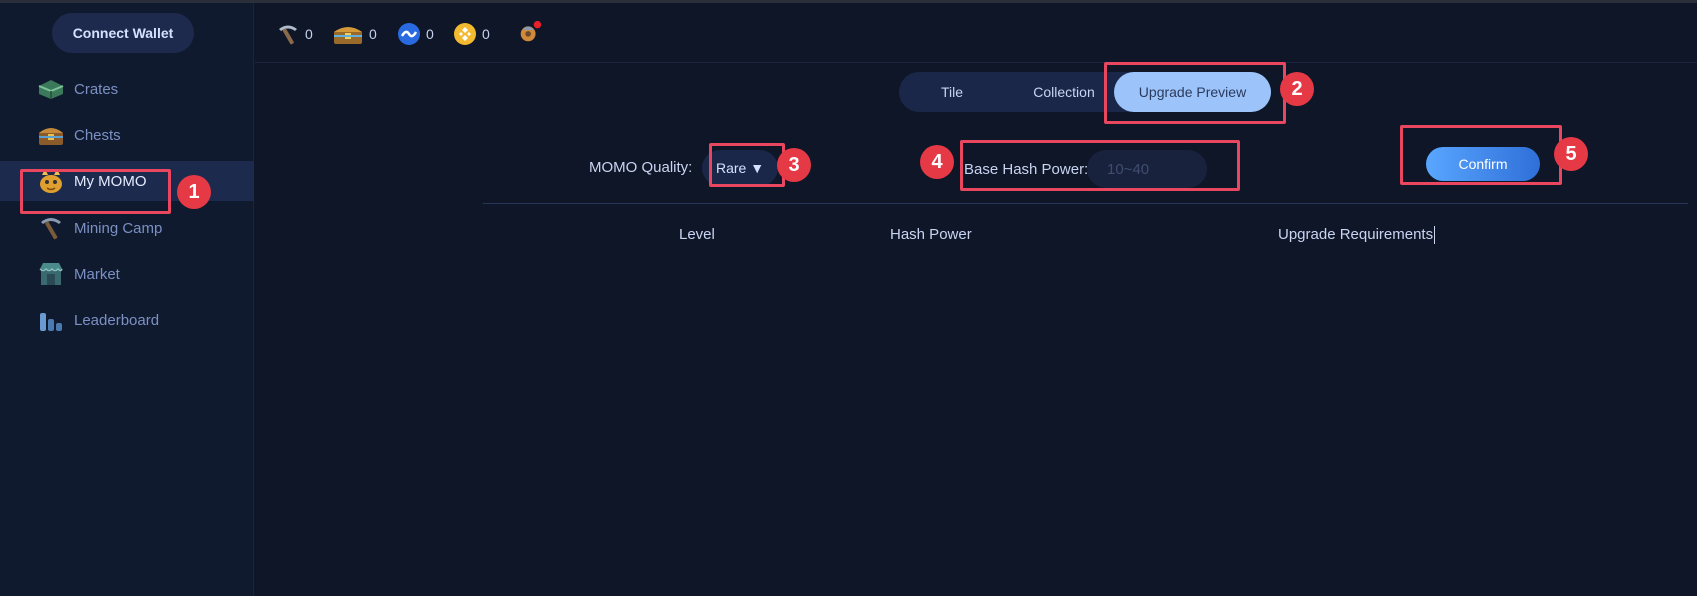 Image resolution: width=1697 pixels, height=596 pixels. Describe the element at coordinates (409, 34) in the screenshot. I see `token-icon` at that location.